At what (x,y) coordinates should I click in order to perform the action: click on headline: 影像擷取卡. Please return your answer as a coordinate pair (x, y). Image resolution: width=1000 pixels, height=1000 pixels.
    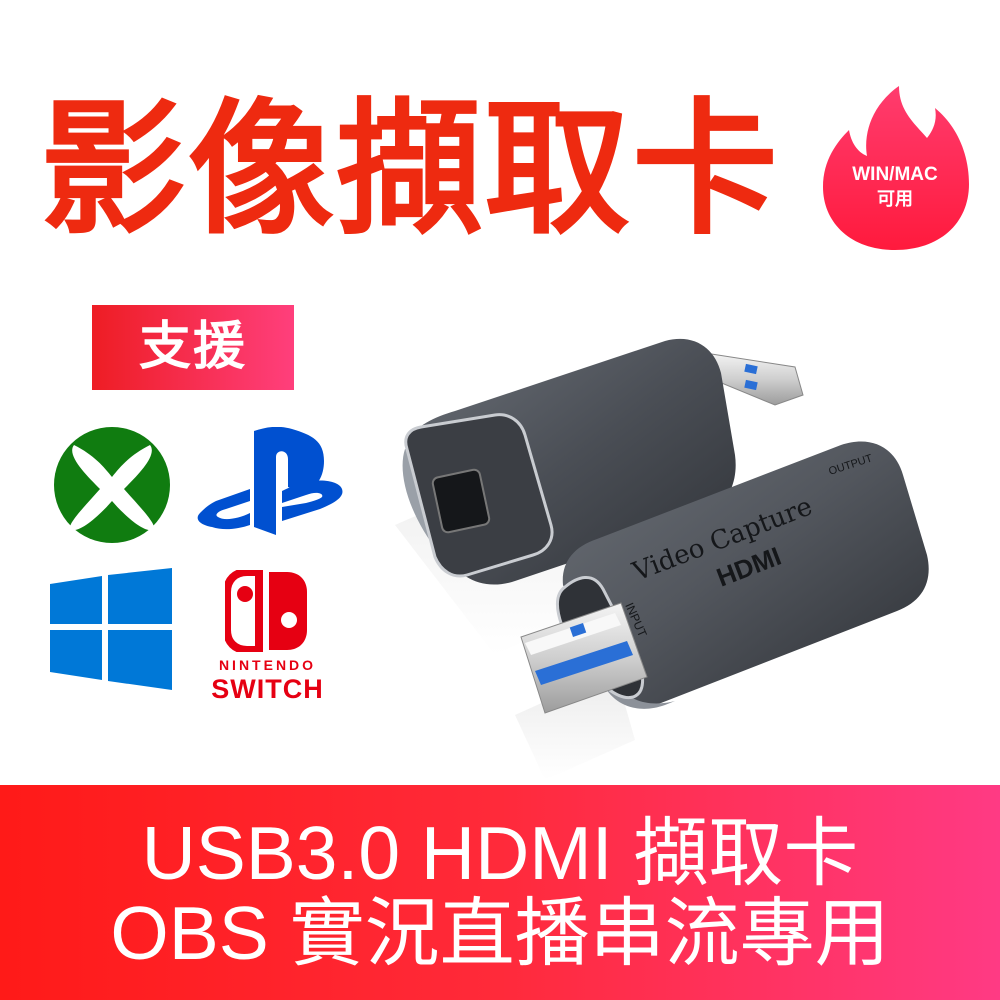
    Looking at the image, I should click on (410, 170).